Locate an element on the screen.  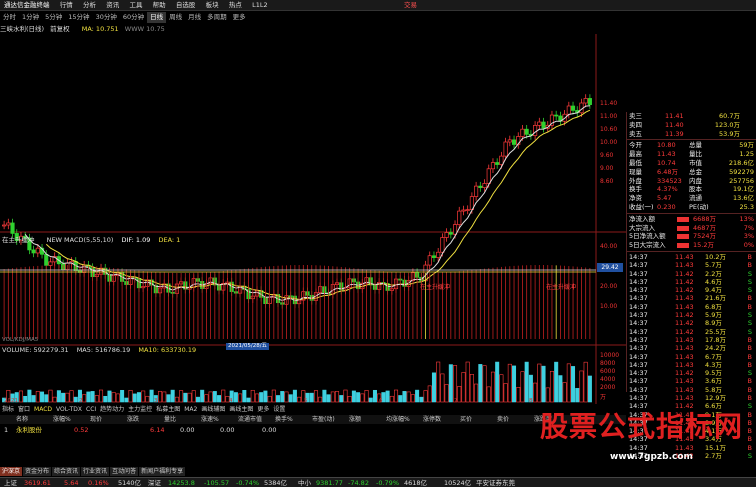
menu-item: 工具 is located at coordinates (135, 5).